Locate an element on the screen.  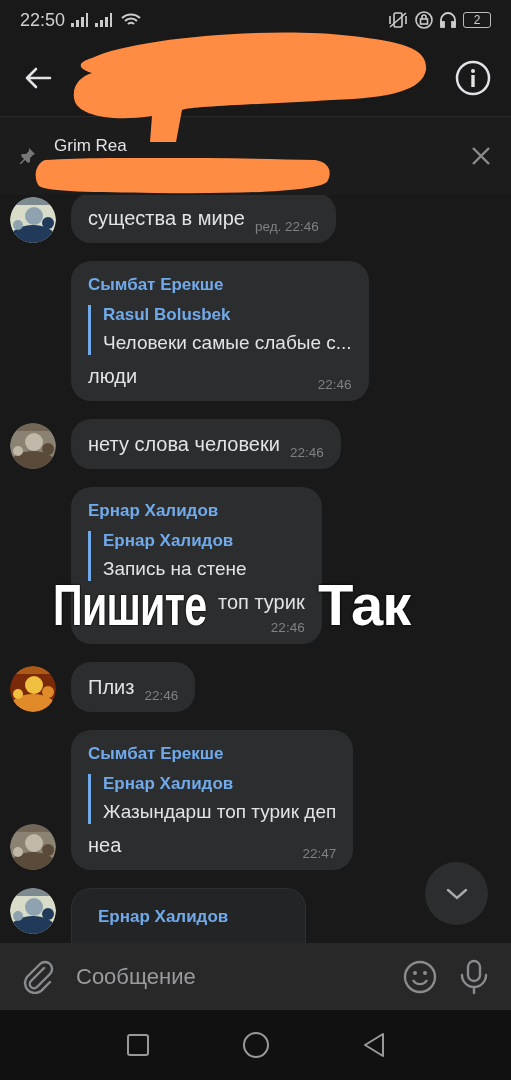
paperclip-icon is located at coordinates (38, 976).